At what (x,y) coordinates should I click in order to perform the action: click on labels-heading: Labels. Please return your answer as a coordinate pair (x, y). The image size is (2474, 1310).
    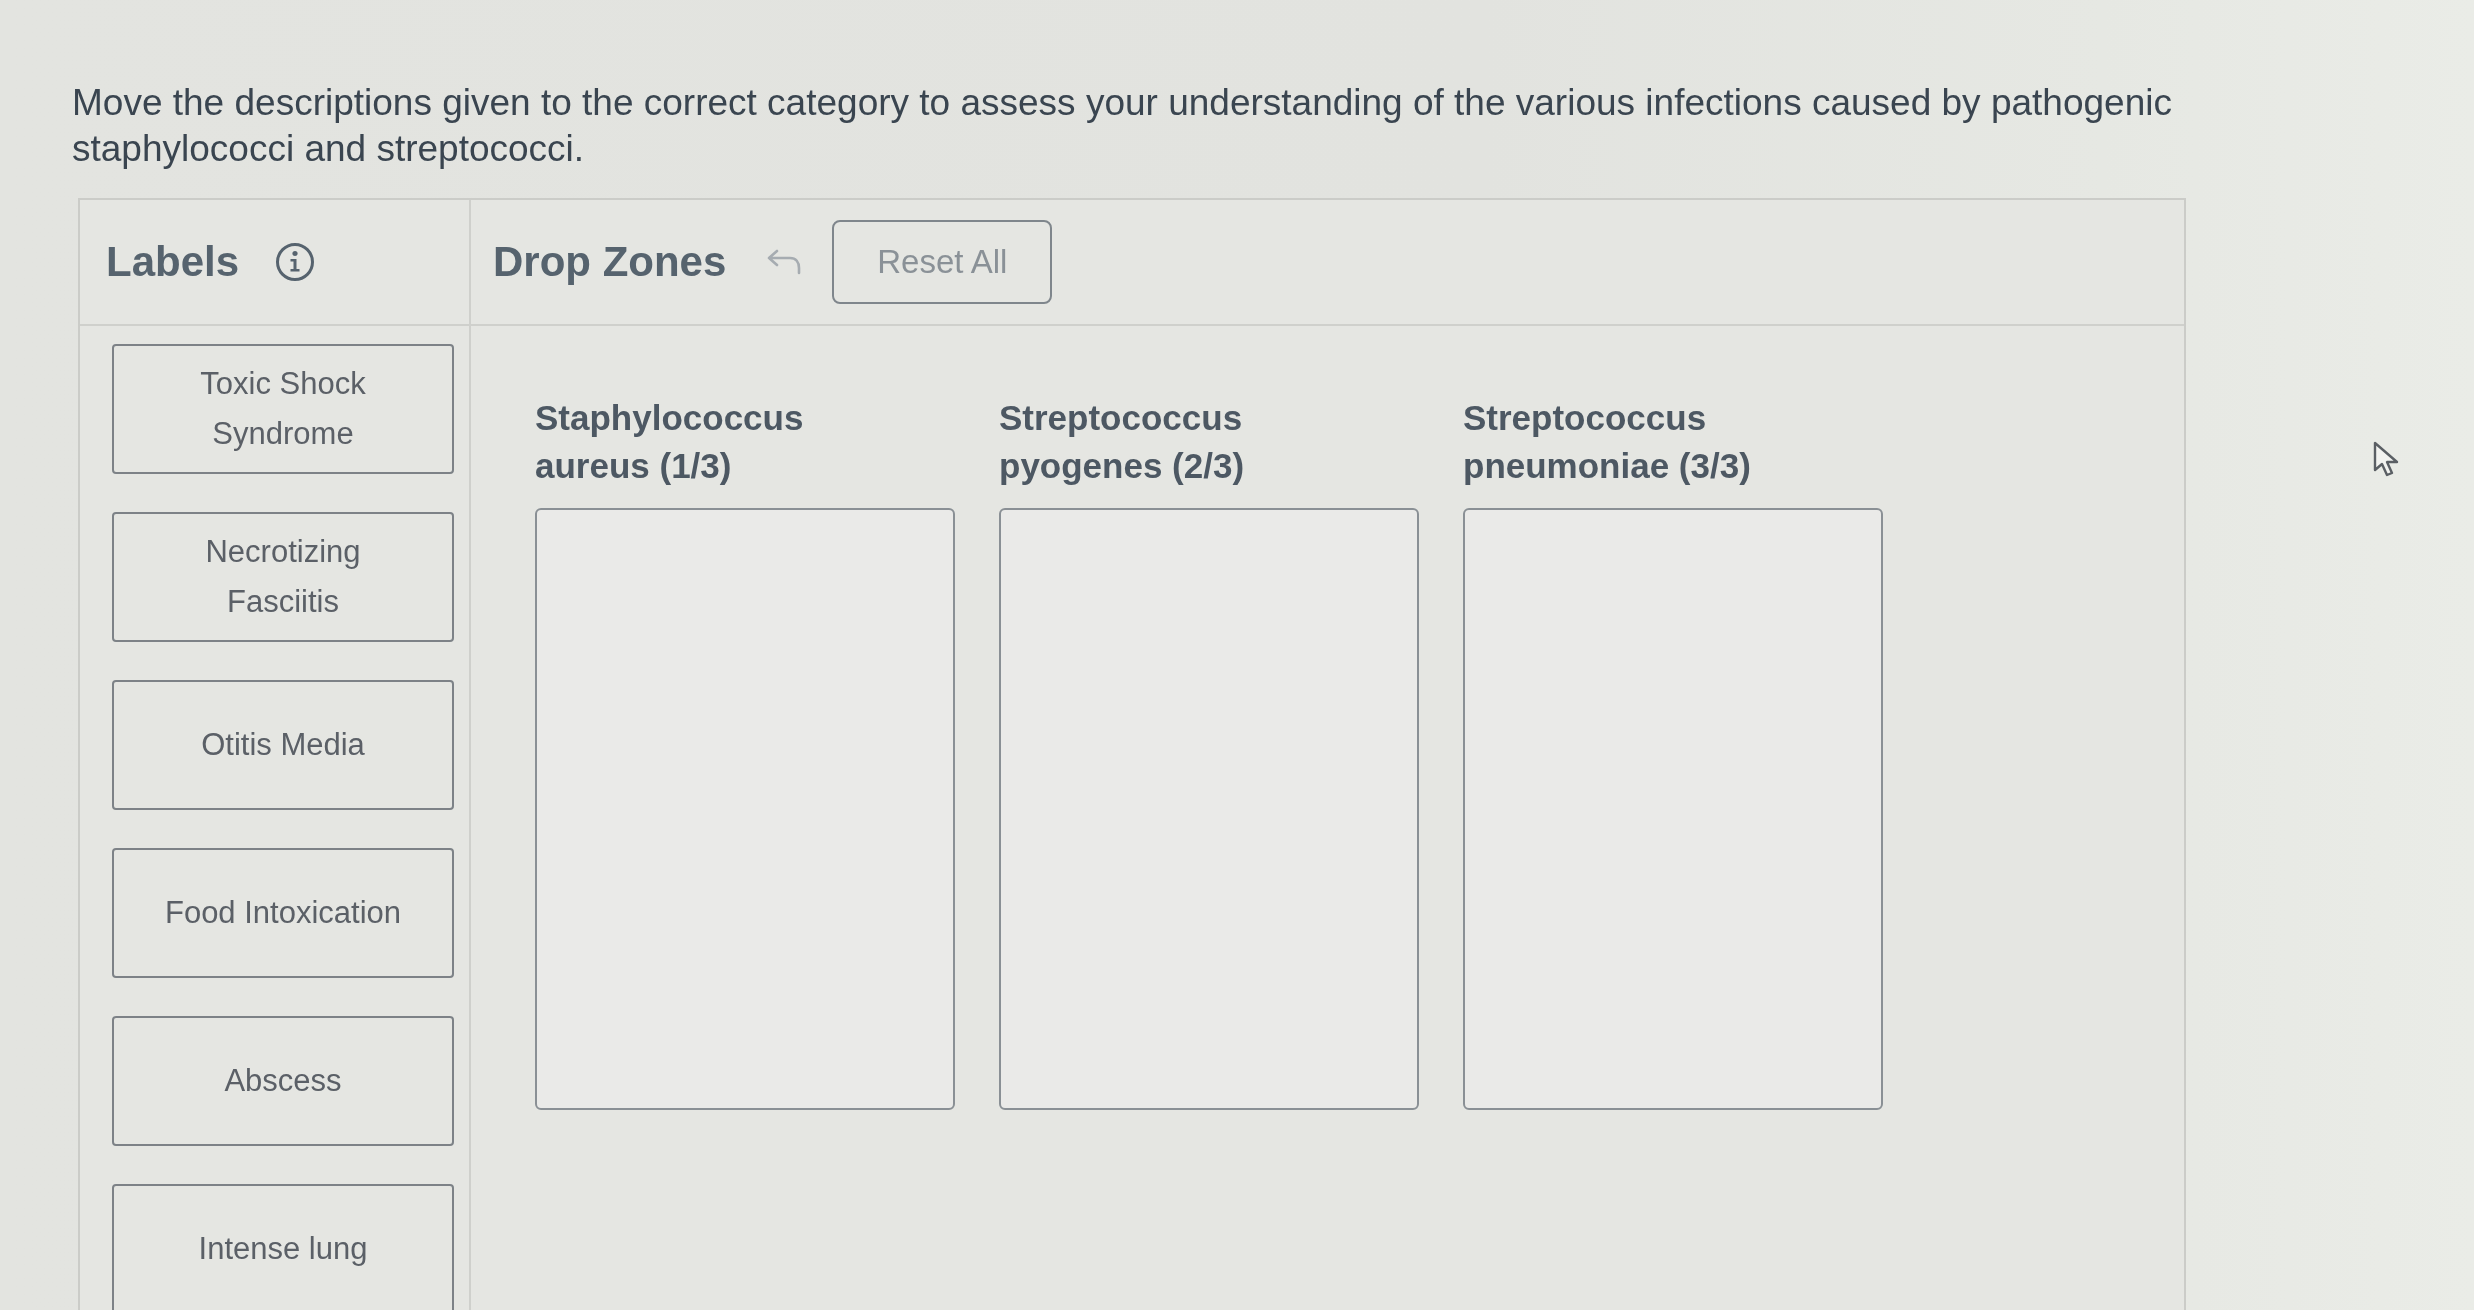
    Looking at the image, I should click on (173, 262).